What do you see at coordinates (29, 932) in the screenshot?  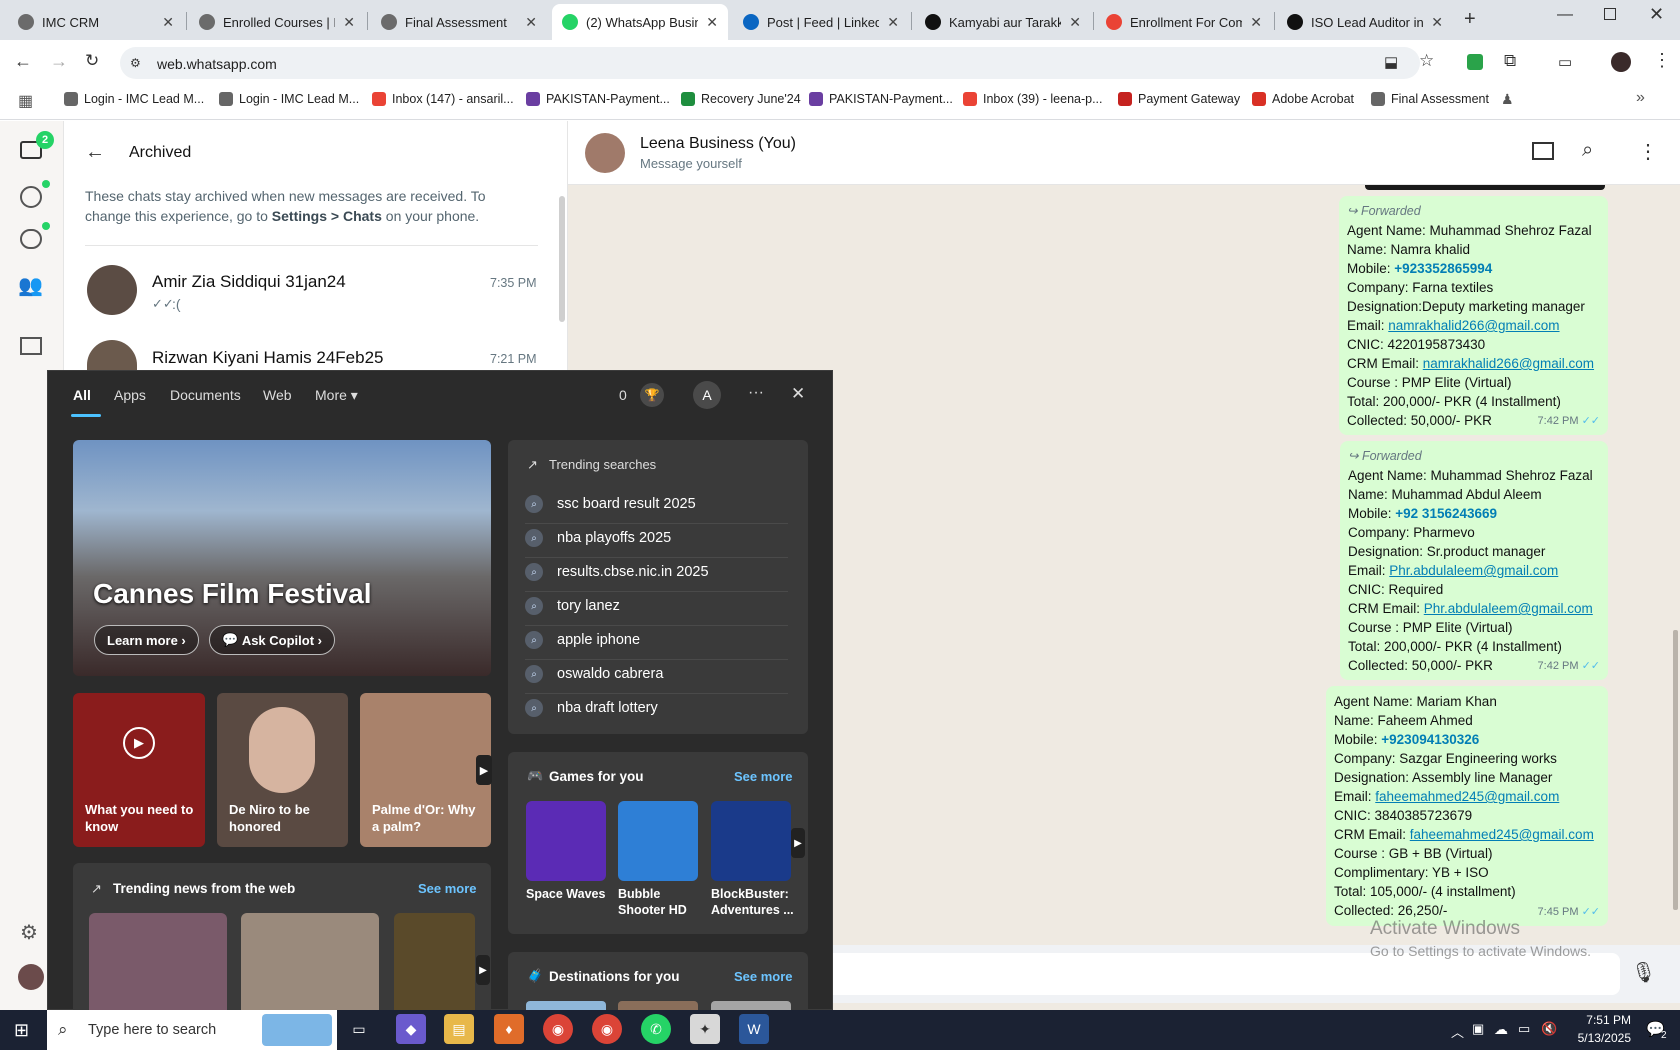 I see `settings-gear-icon: ⚙` at bounding box center [29, 932].